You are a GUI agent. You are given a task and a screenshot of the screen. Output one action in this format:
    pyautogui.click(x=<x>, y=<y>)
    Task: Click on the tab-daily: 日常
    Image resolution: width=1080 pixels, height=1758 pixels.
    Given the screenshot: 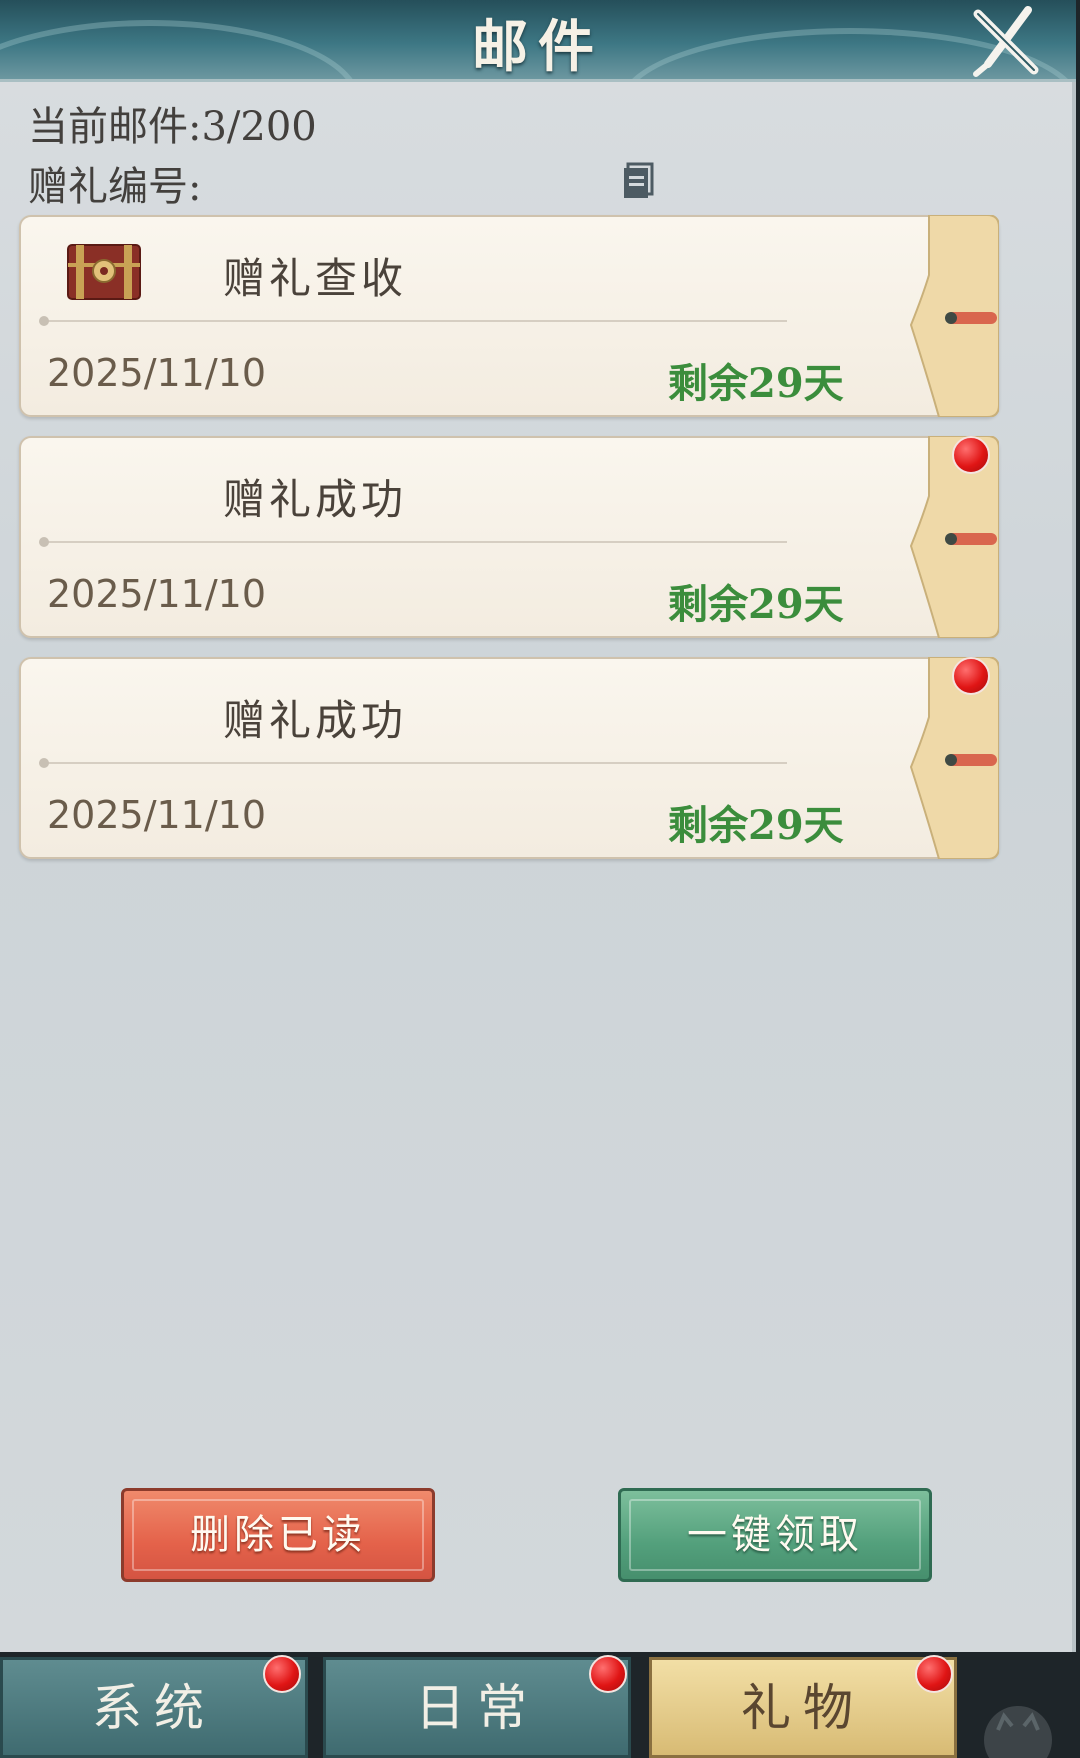 What is the action you would take?
    pyautogui.click(x=477, y=1707)
    